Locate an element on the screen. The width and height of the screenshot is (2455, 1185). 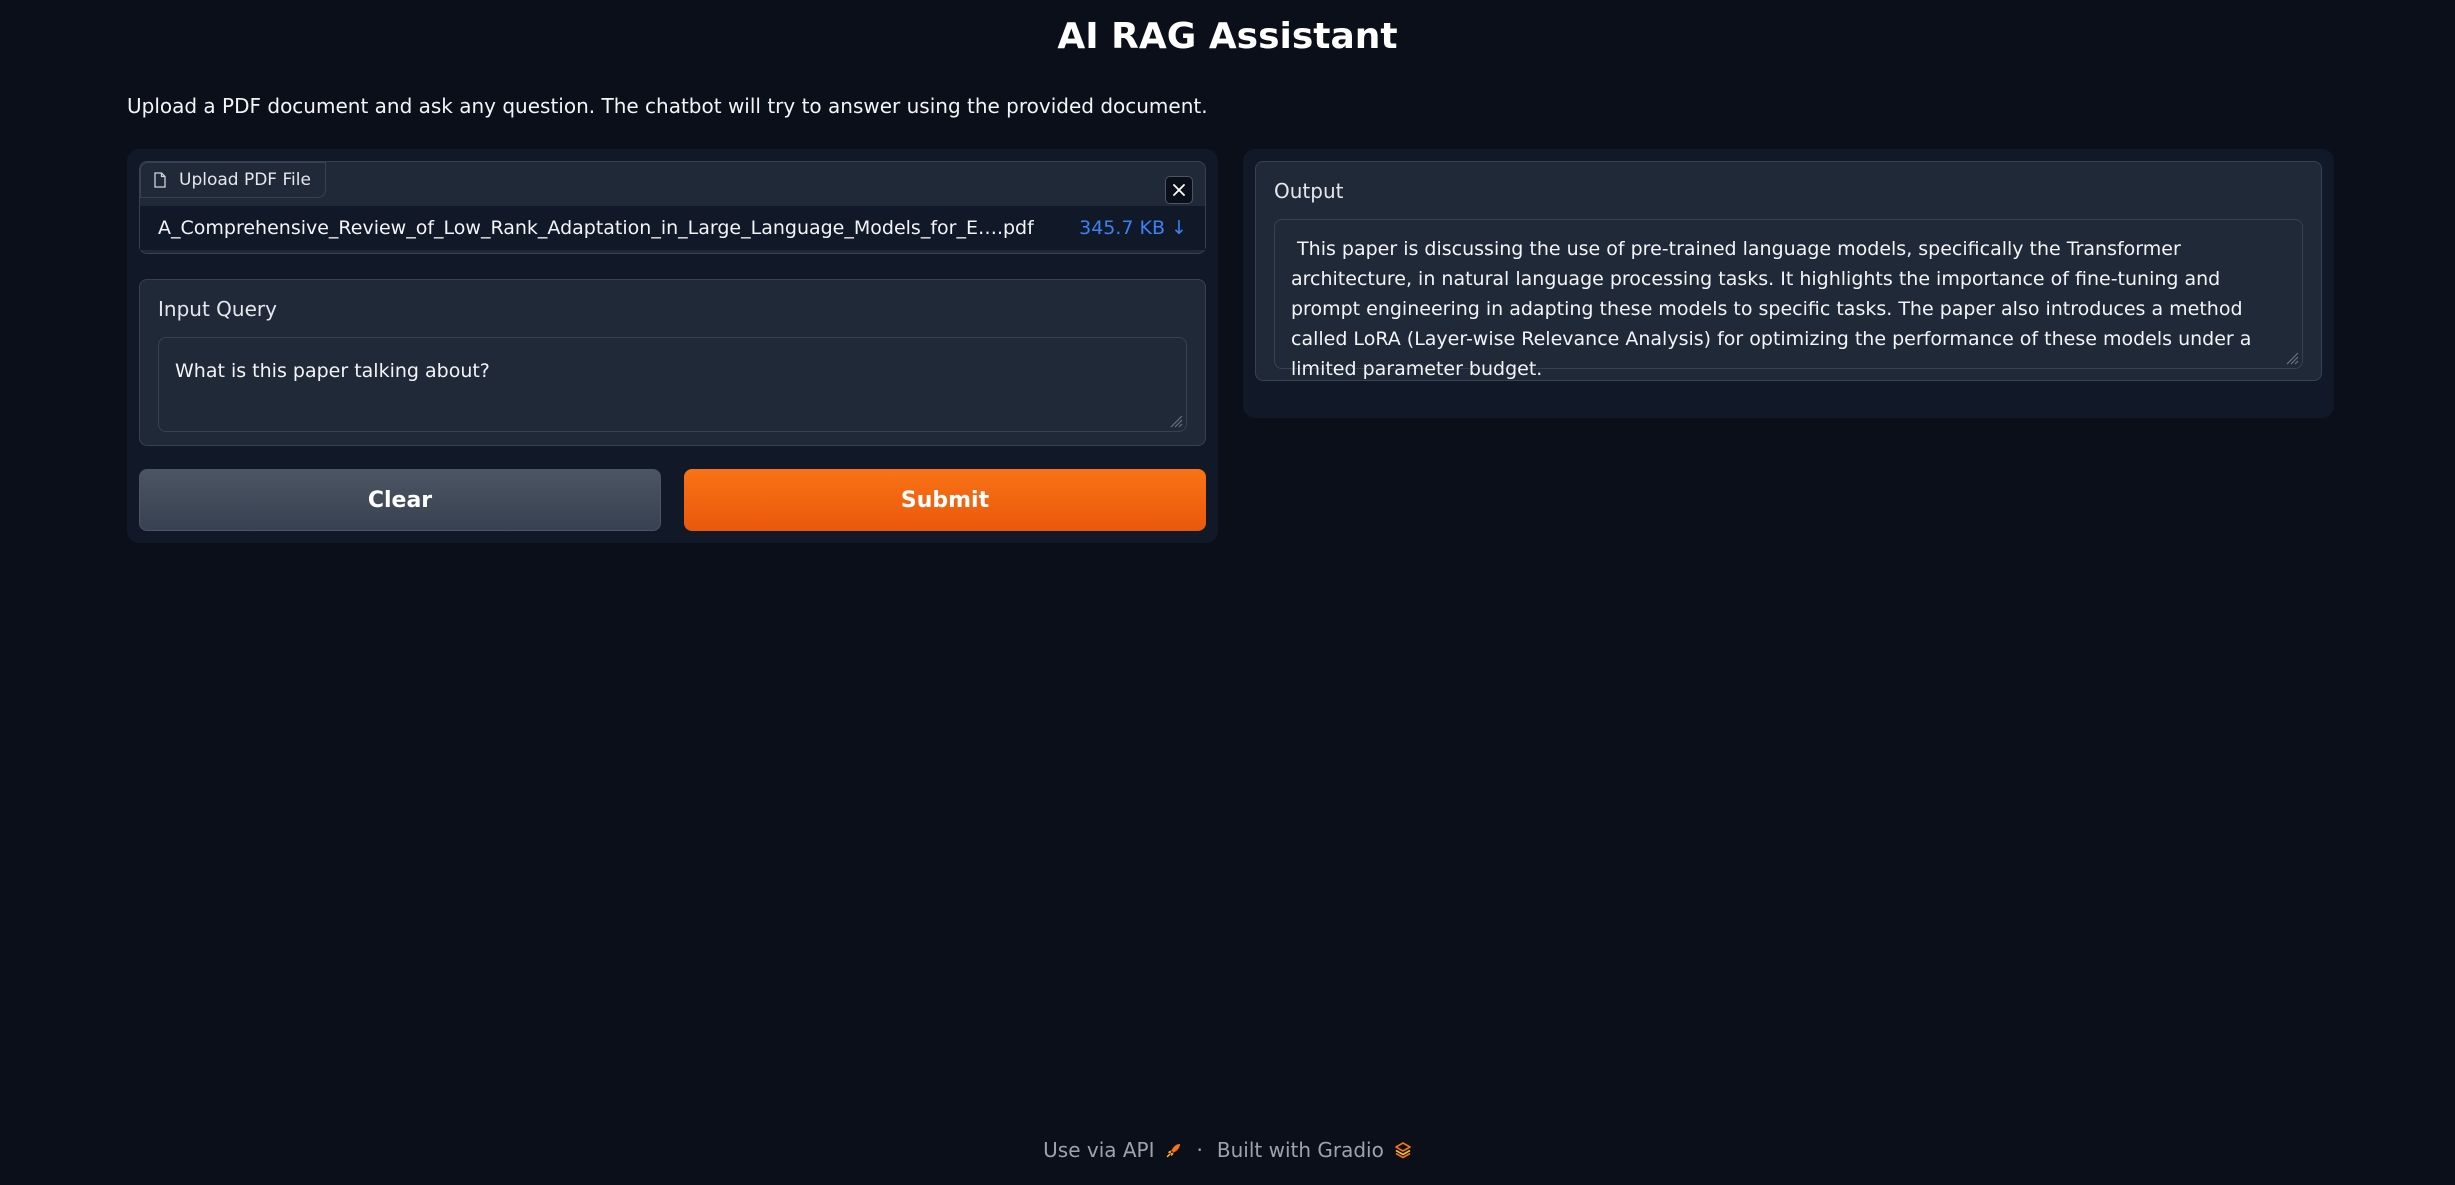
rocket-icon is located at coordinates (1173, 1151).